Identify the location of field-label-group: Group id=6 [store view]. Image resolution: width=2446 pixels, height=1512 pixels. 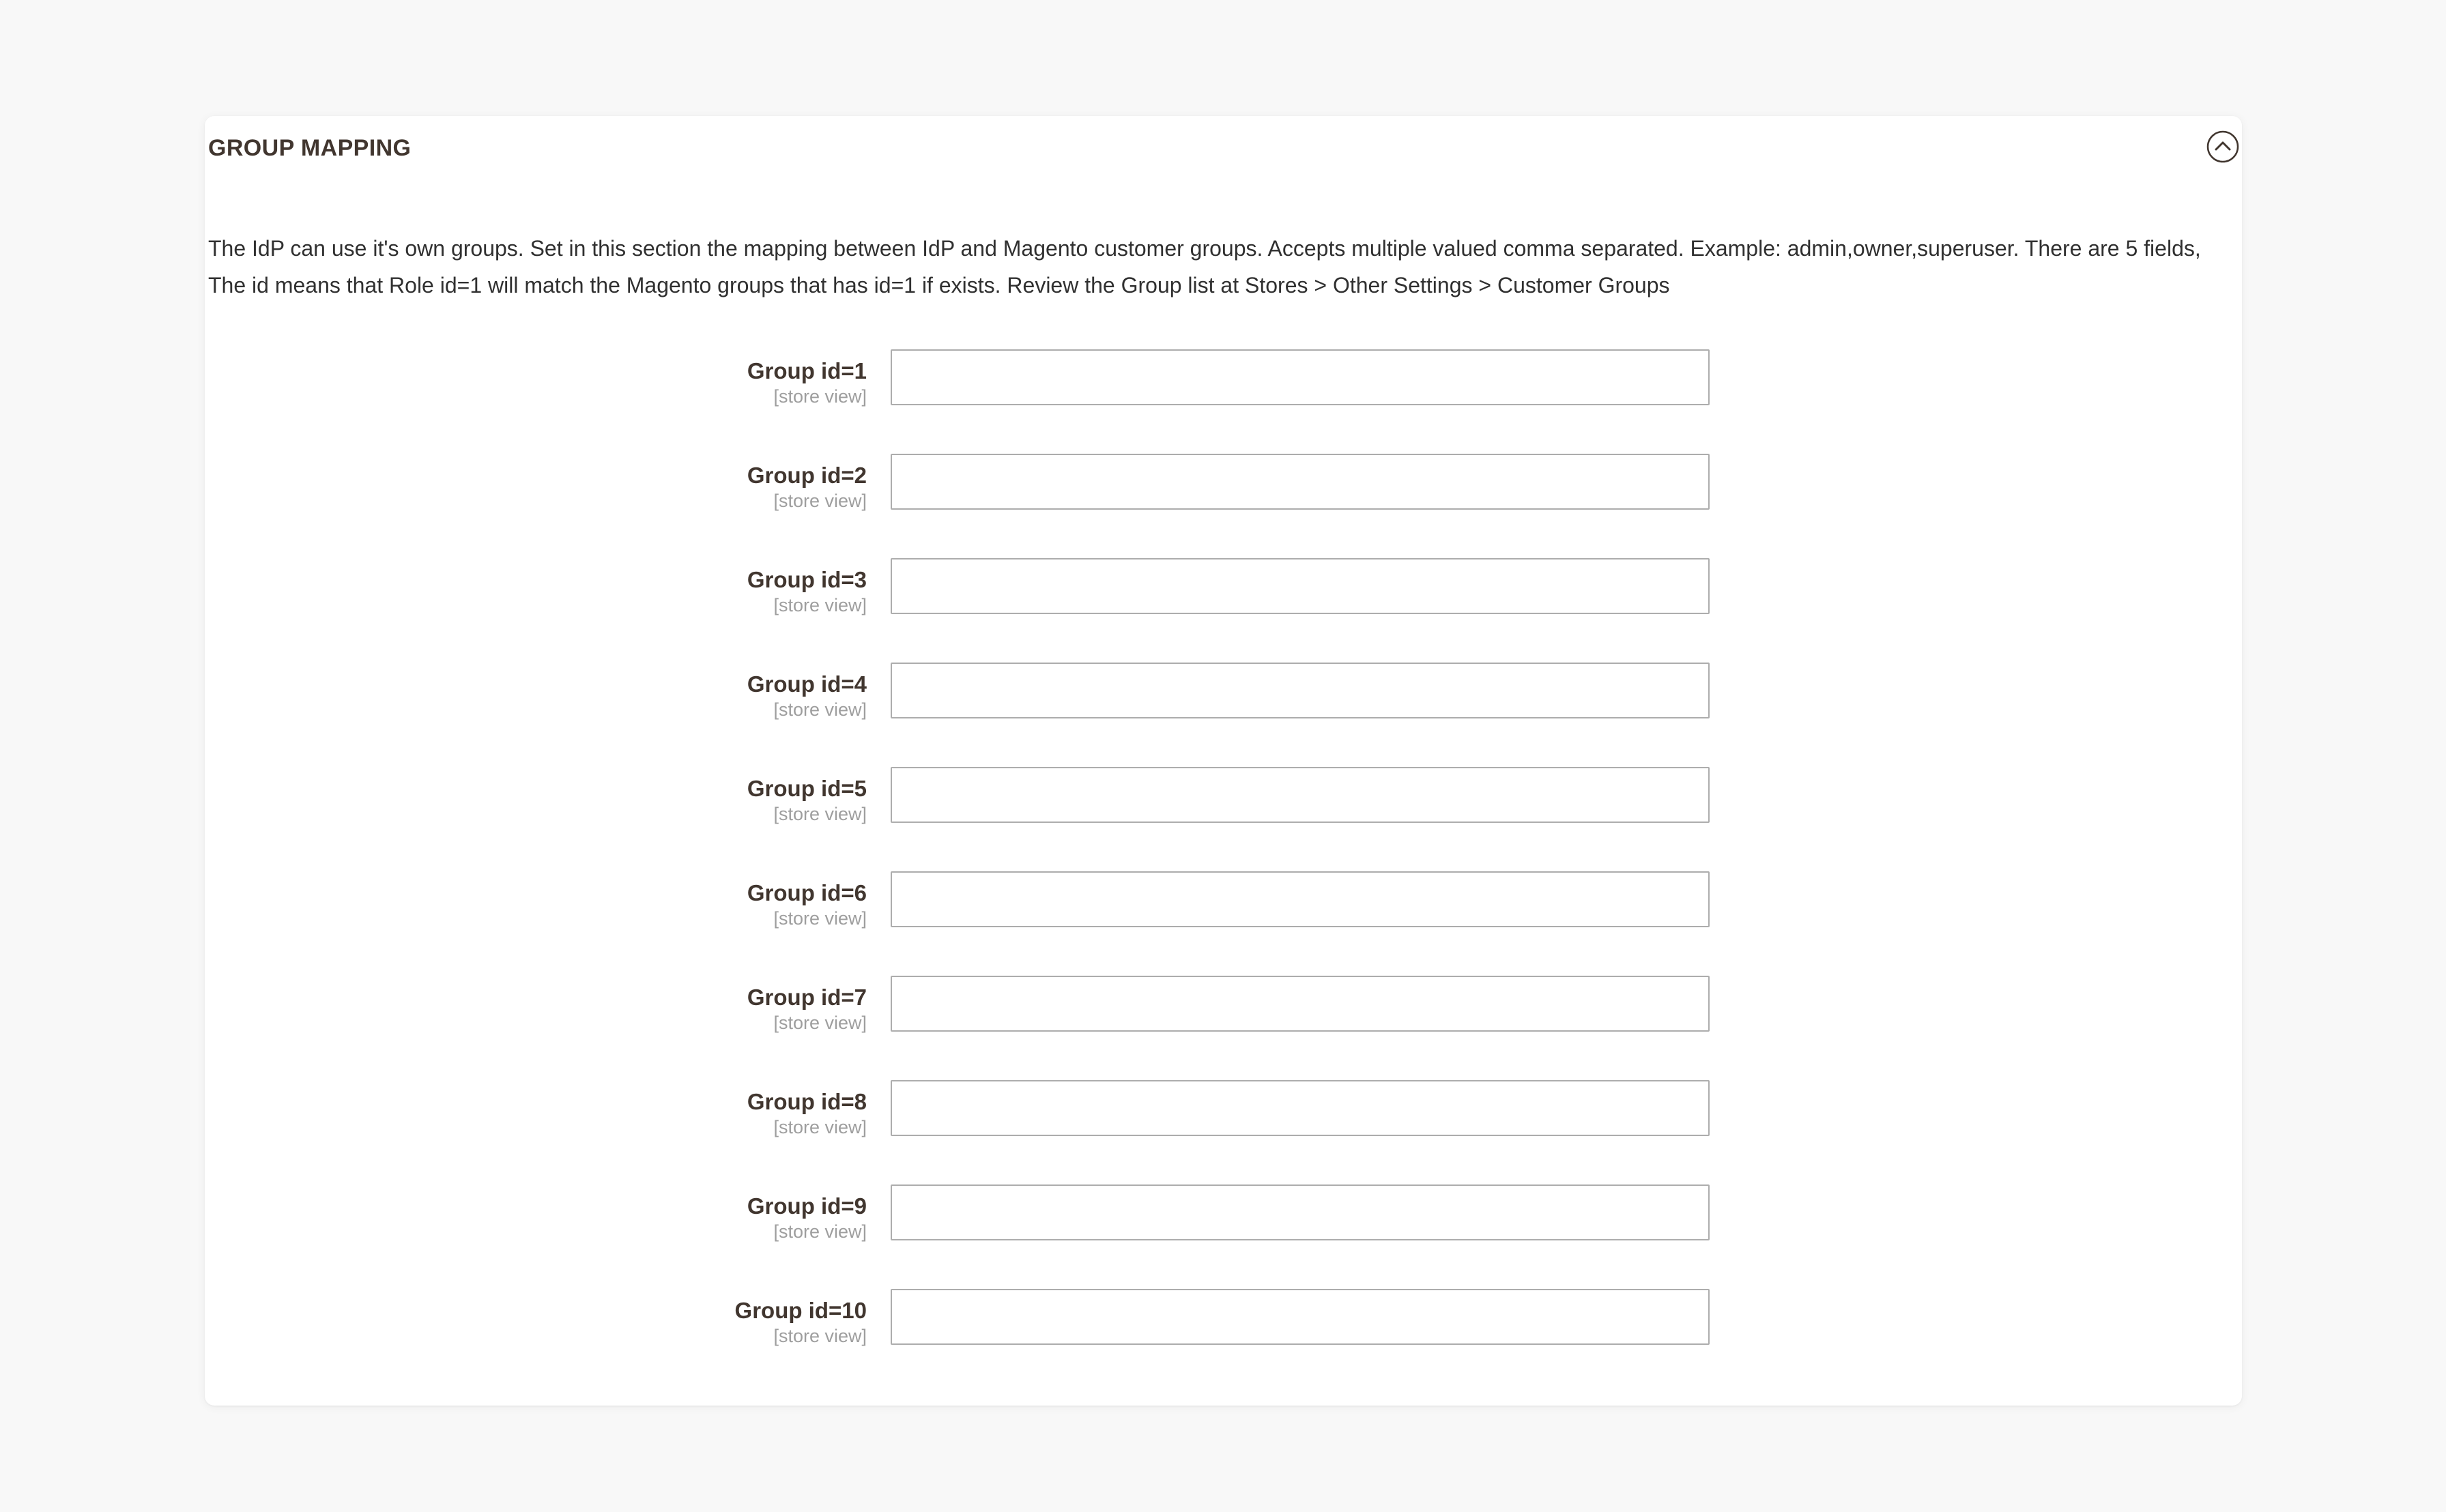
(536, 897).